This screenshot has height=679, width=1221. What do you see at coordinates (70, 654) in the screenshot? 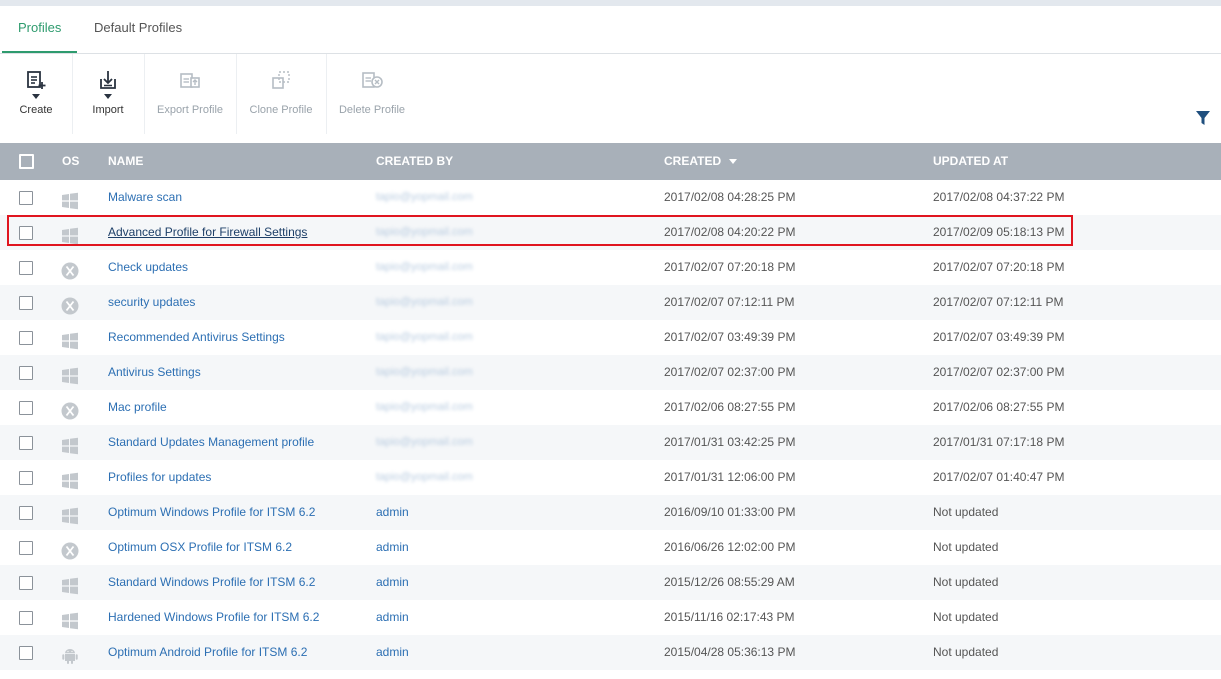
I see `android-icon` at bounding box center [70, 654].